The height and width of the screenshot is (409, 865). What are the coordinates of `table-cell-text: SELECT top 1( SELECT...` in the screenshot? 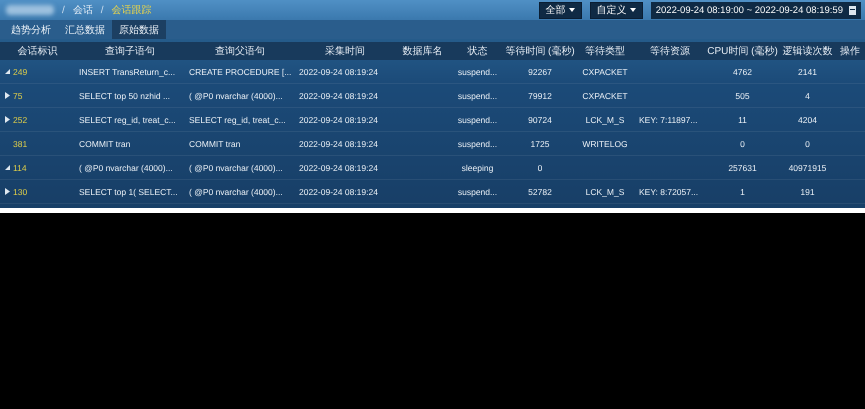 It's located at (128, 191).